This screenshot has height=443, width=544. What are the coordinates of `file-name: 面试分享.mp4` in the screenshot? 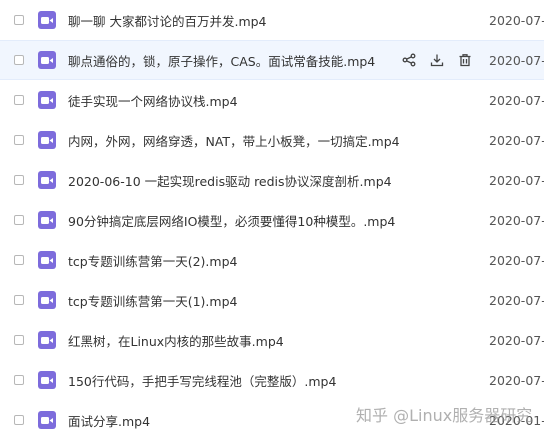 It's located at (109, 420).